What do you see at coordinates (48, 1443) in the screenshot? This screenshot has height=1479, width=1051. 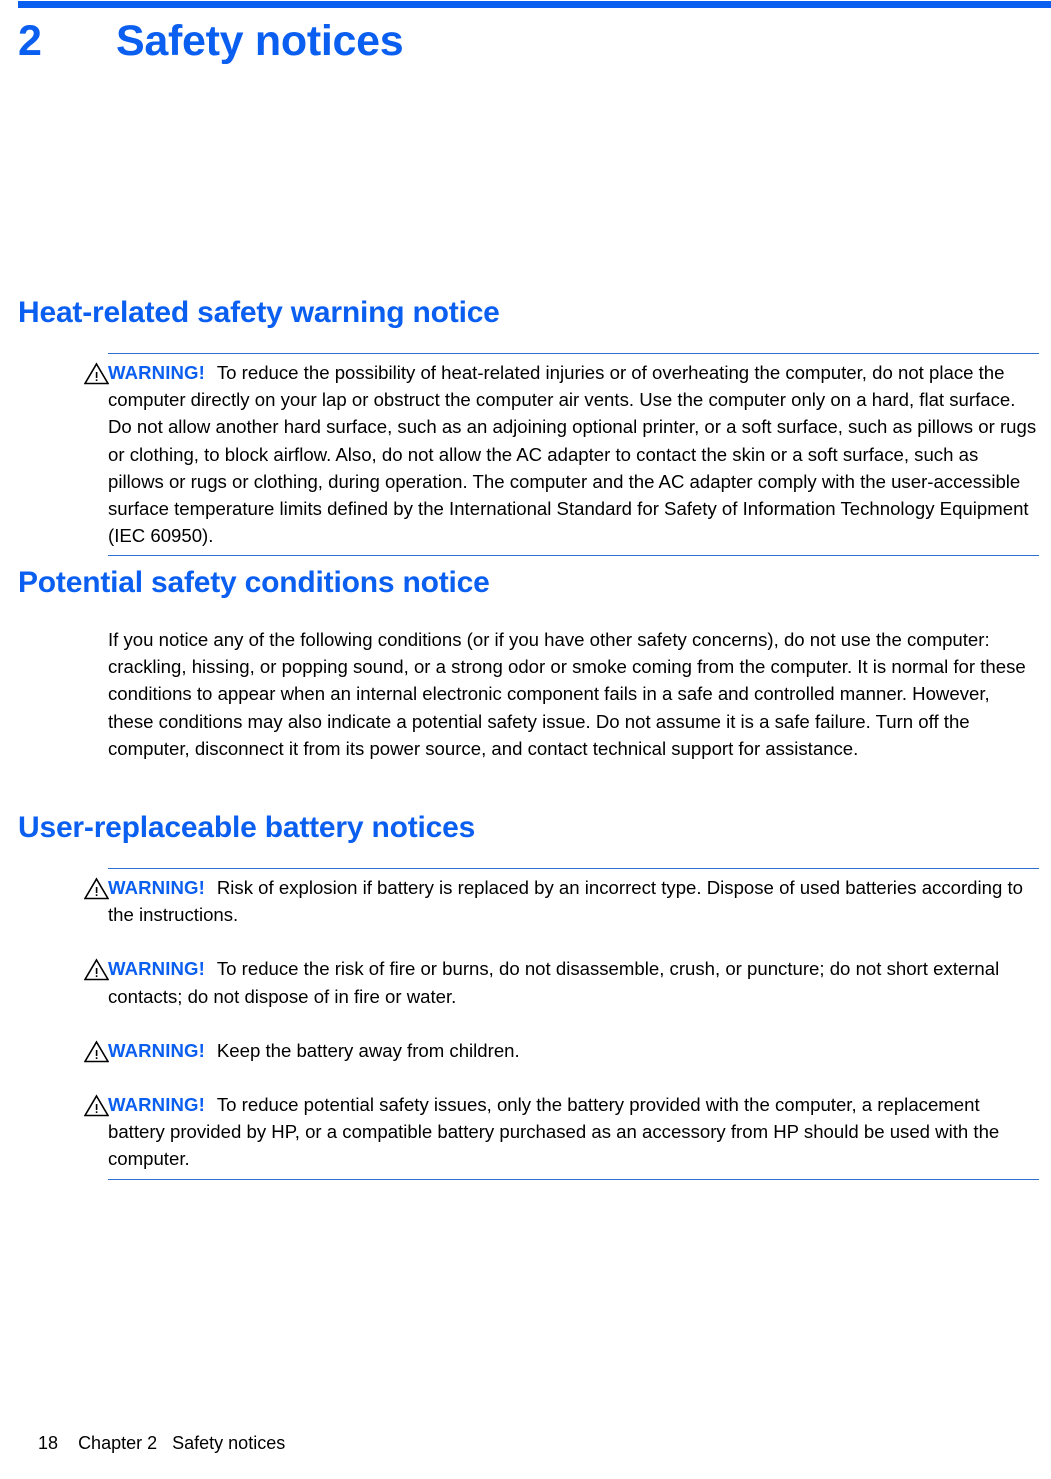 I see `footer-page-number: 18` at bounding box center [48, 1443].